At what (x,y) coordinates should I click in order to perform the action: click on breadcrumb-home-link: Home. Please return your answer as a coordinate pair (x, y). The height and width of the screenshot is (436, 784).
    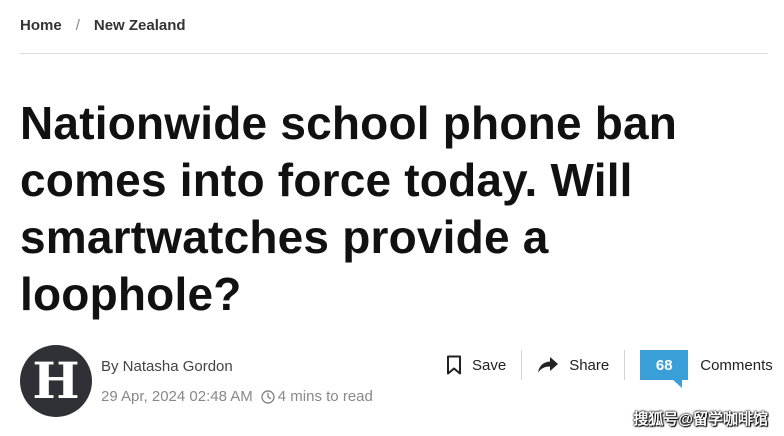
    Looking at the image, I should click on (41, 25).